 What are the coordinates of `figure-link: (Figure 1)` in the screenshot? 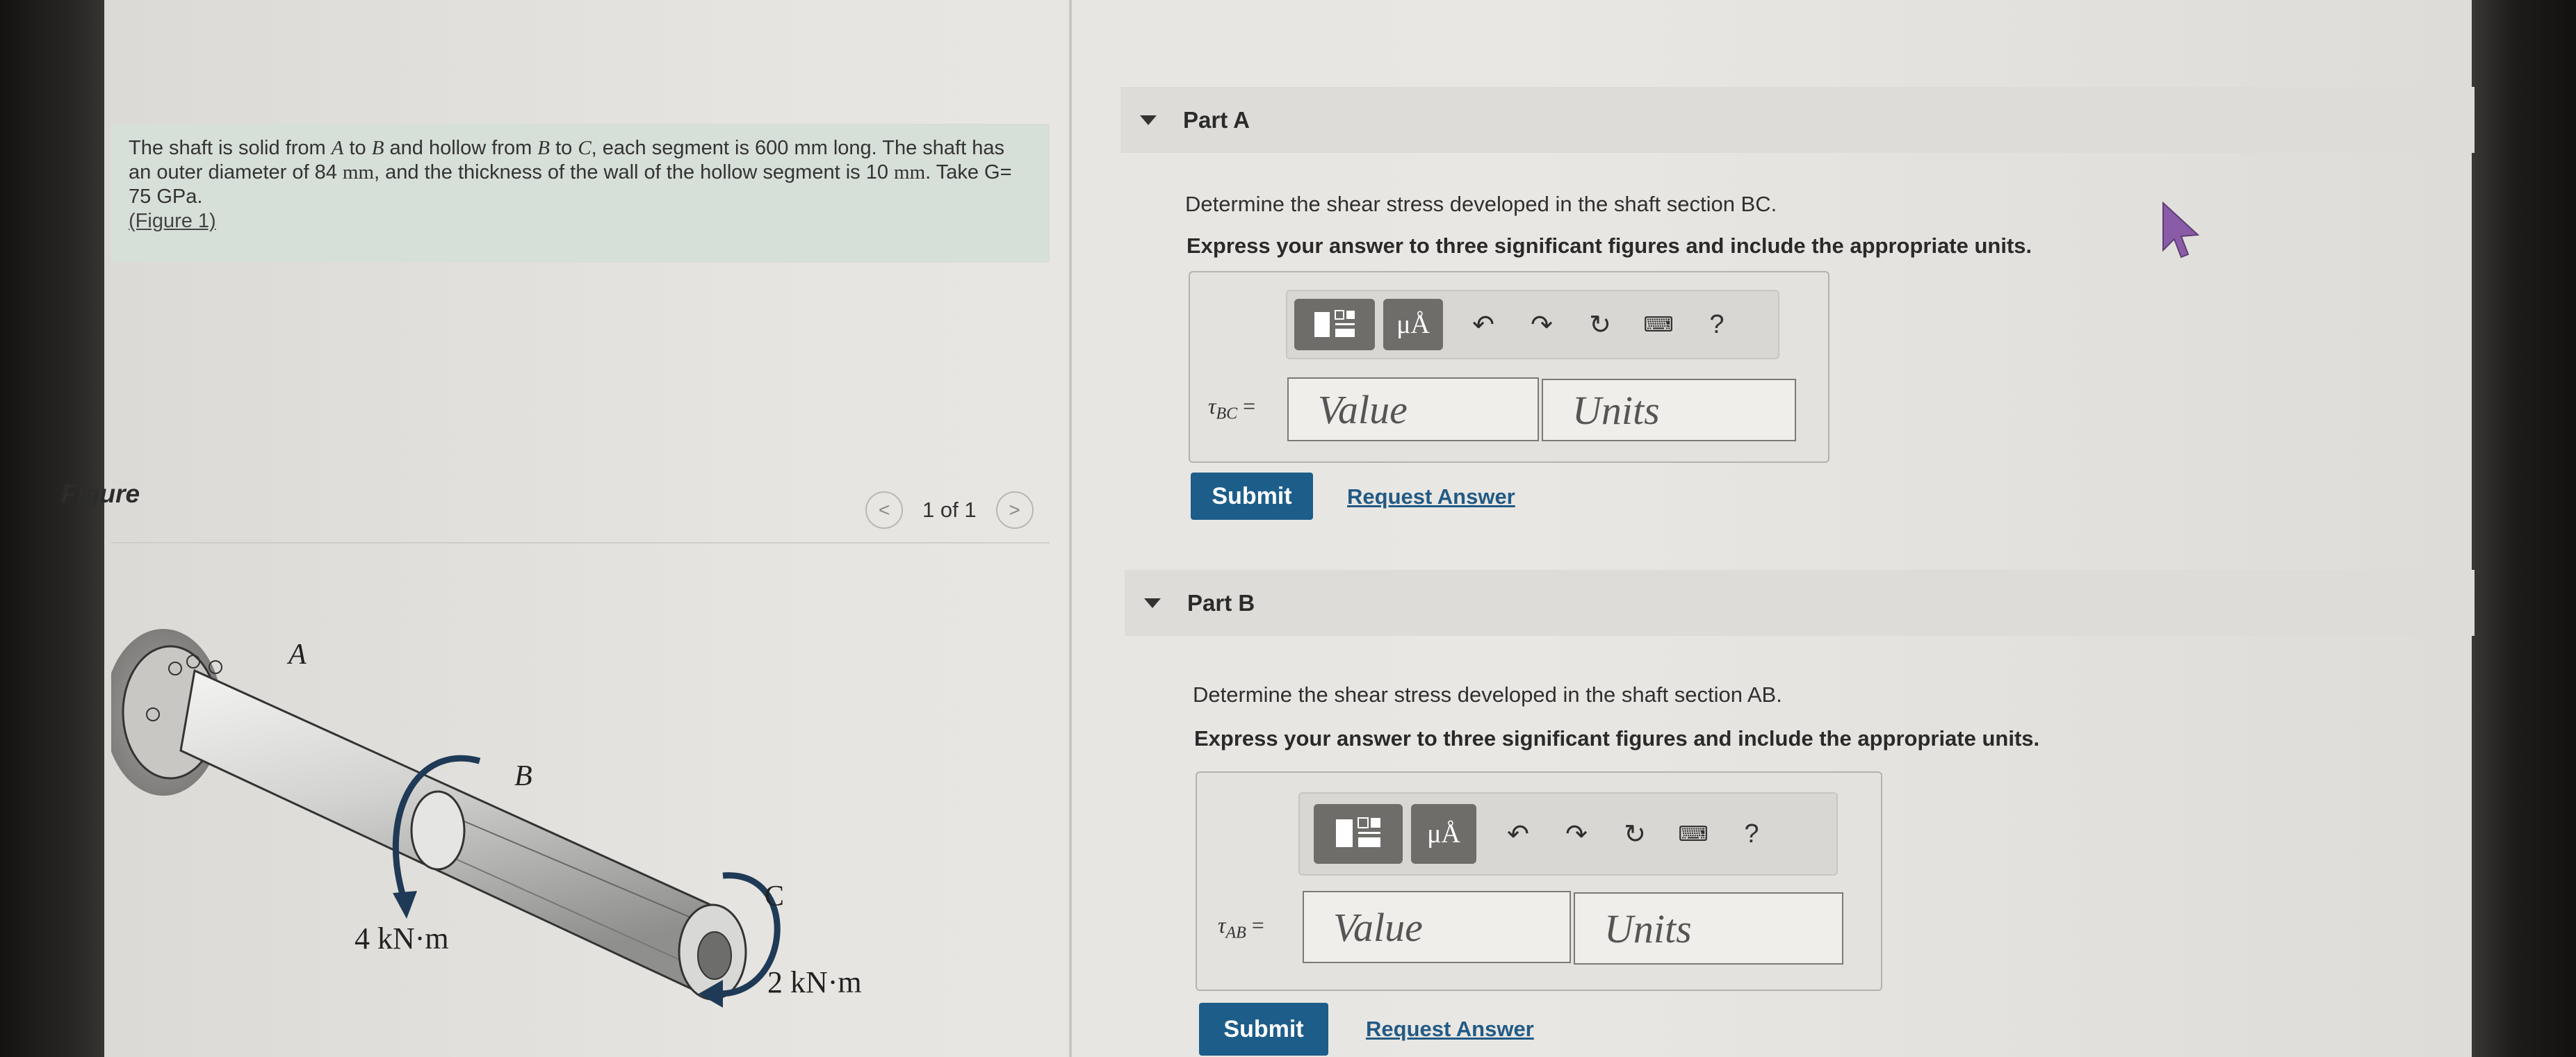 It's located at (172, 221).